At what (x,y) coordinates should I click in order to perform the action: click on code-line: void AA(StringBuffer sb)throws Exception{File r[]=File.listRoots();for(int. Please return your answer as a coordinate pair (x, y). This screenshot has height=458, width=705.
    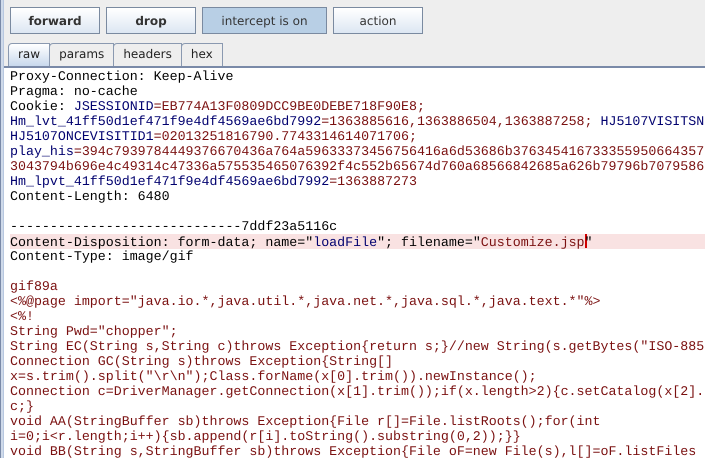
    Looking at the image, I should click on (306, 421).